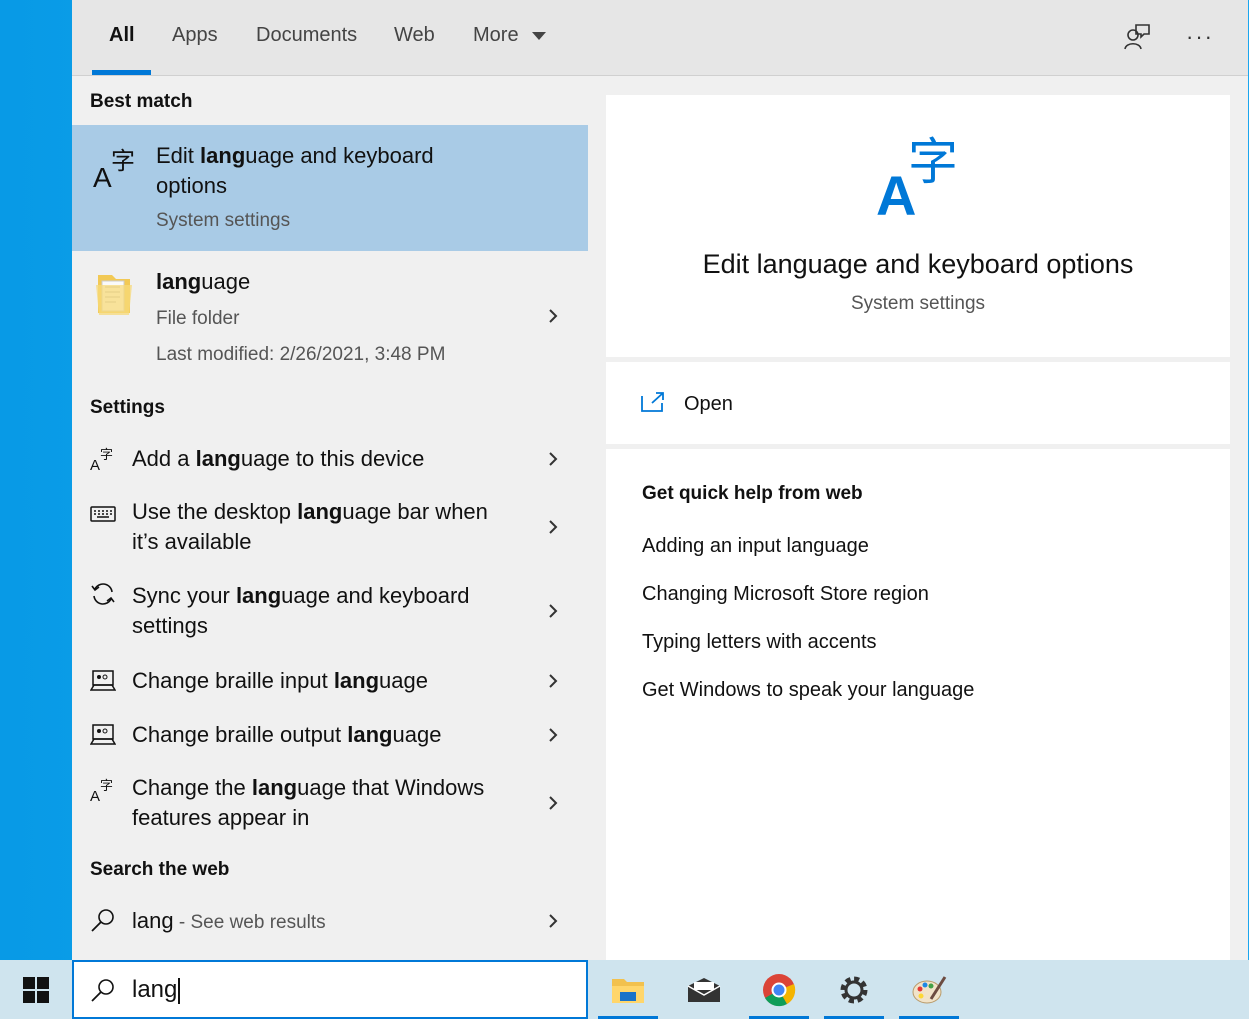 This screenshot has height=1019, width=1249. I want to click on taskbar-chrome, so click(779, 989).